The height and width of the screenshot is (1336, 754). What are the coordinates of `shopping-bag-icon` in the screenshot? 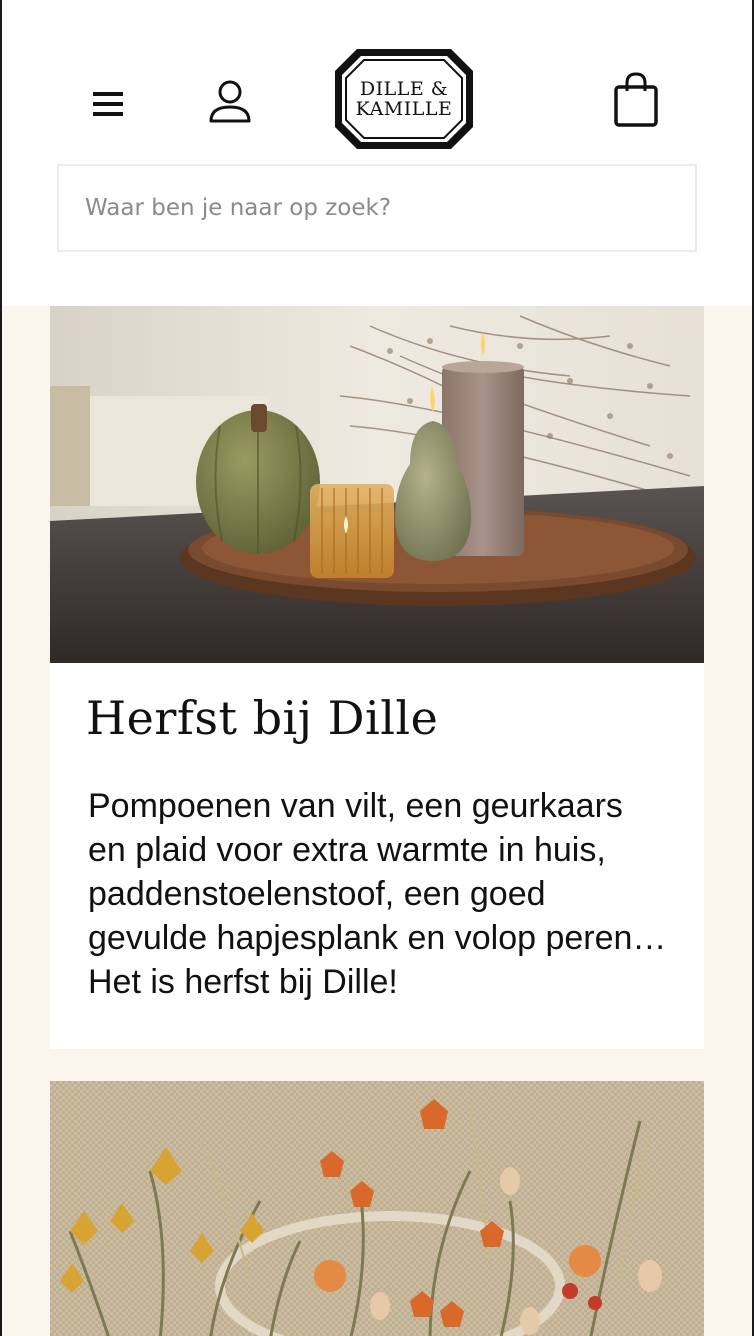 It's located at (636, 99).